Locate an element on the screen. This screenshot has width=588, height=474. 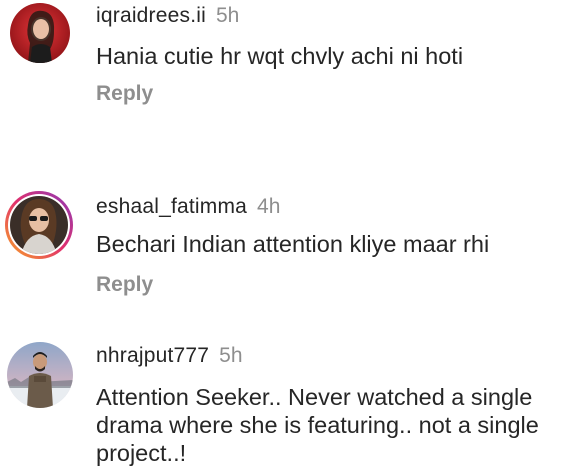
comment-text: Hania cutie hr wqt chvly achi ni hoti is located at coordinates (280, 56).